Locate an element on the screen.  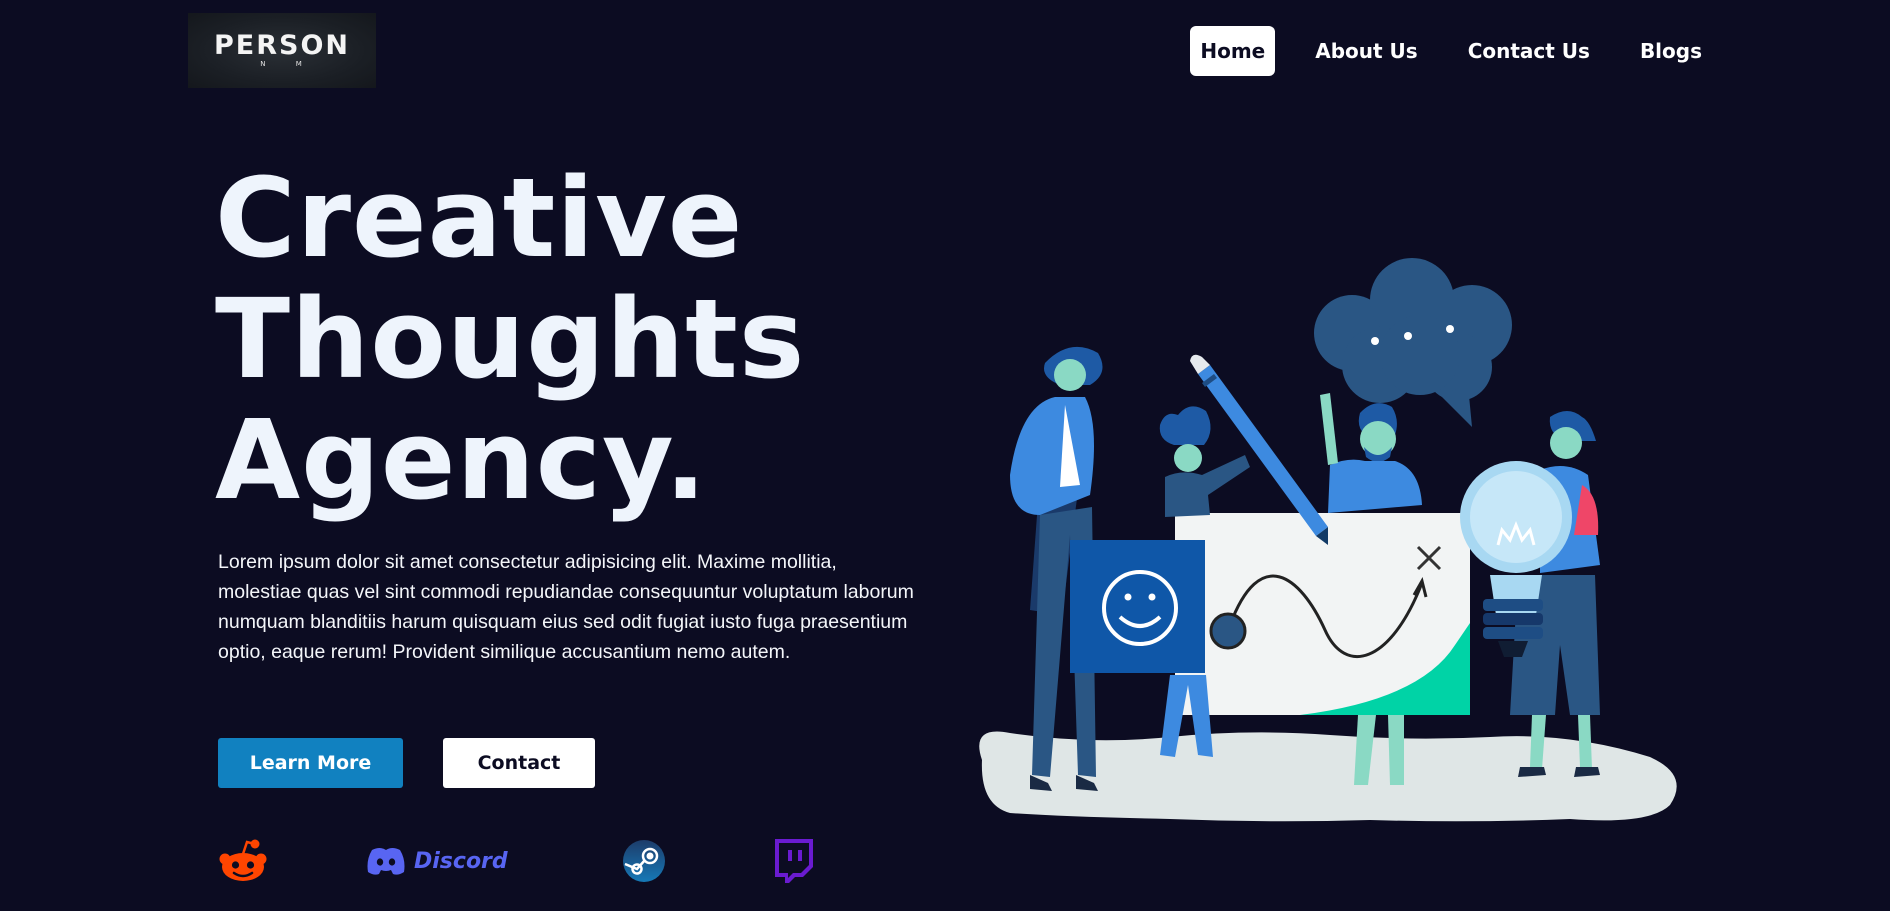
smiley-card-icon is located at coordinates (1137, 606).